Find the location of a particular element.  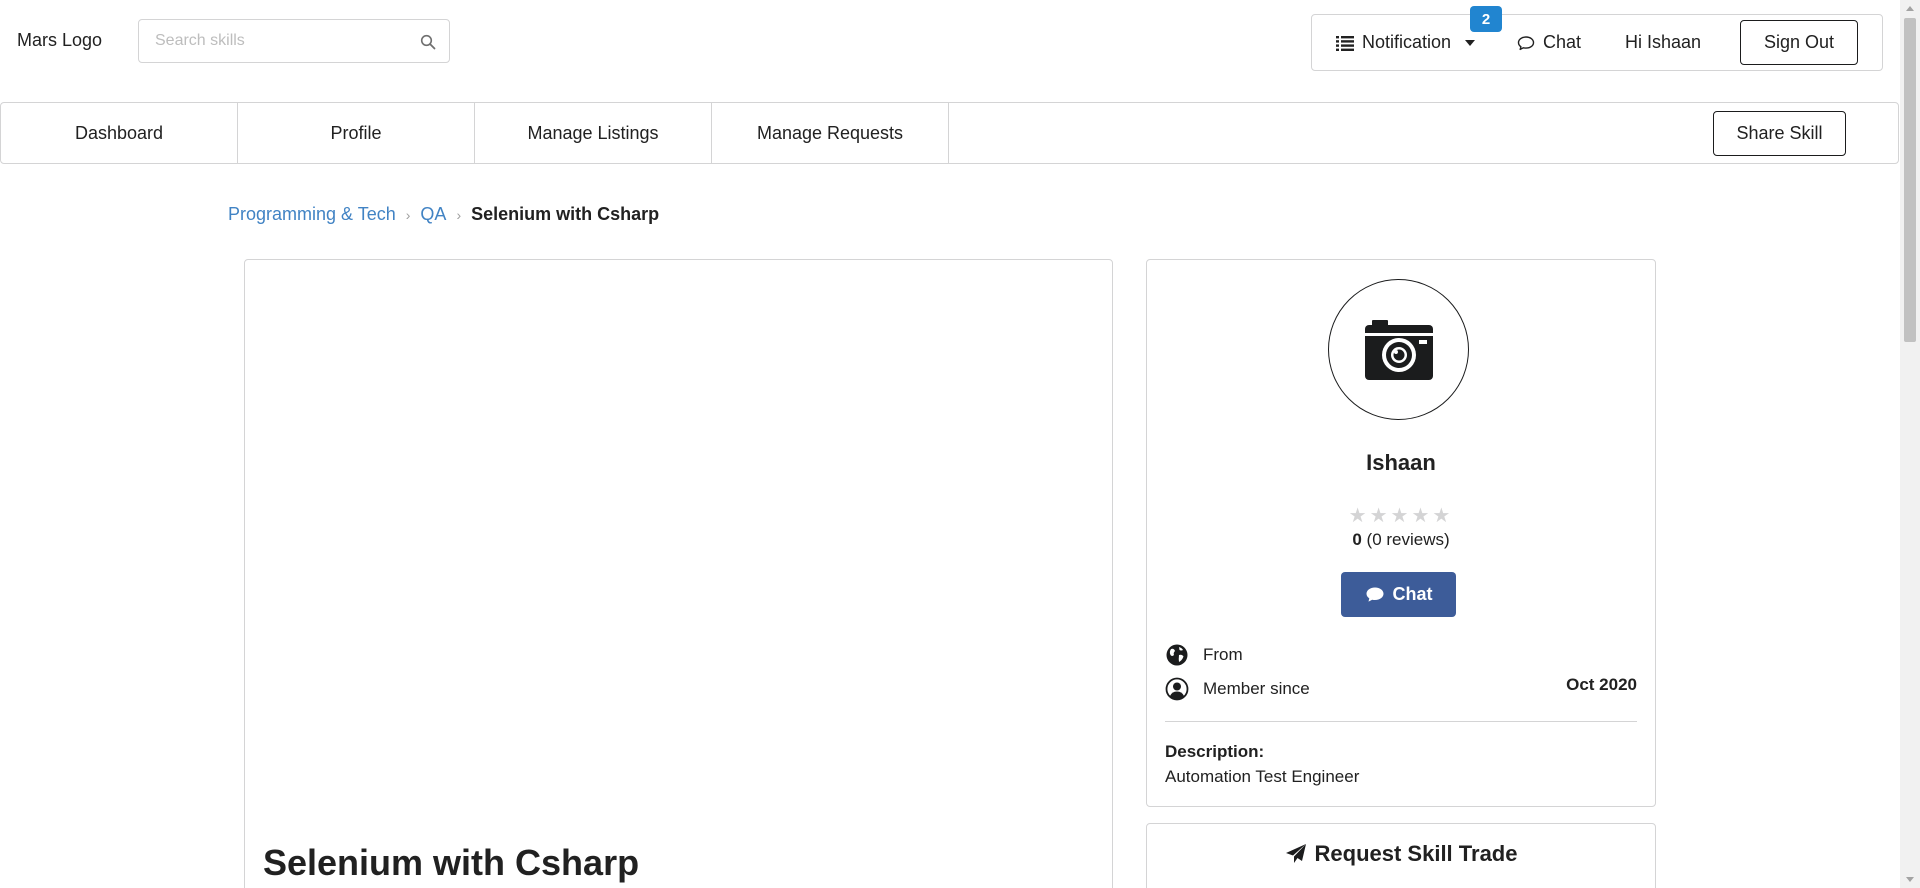

vertical-scrollbar is located at coordinates (1910, 444).